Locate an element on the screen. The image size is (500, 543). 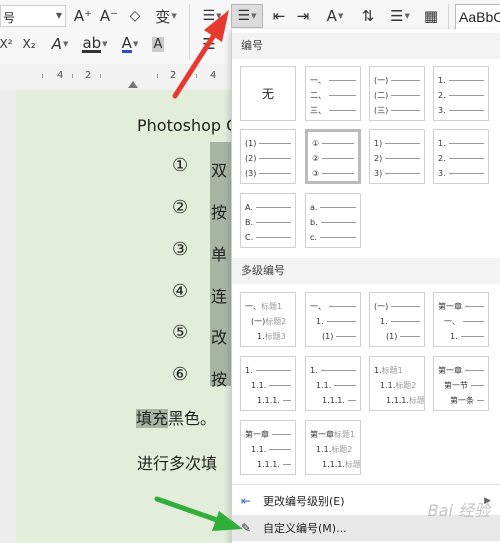
doc-heading: Photoshop C is located at coordinates (187, 125).